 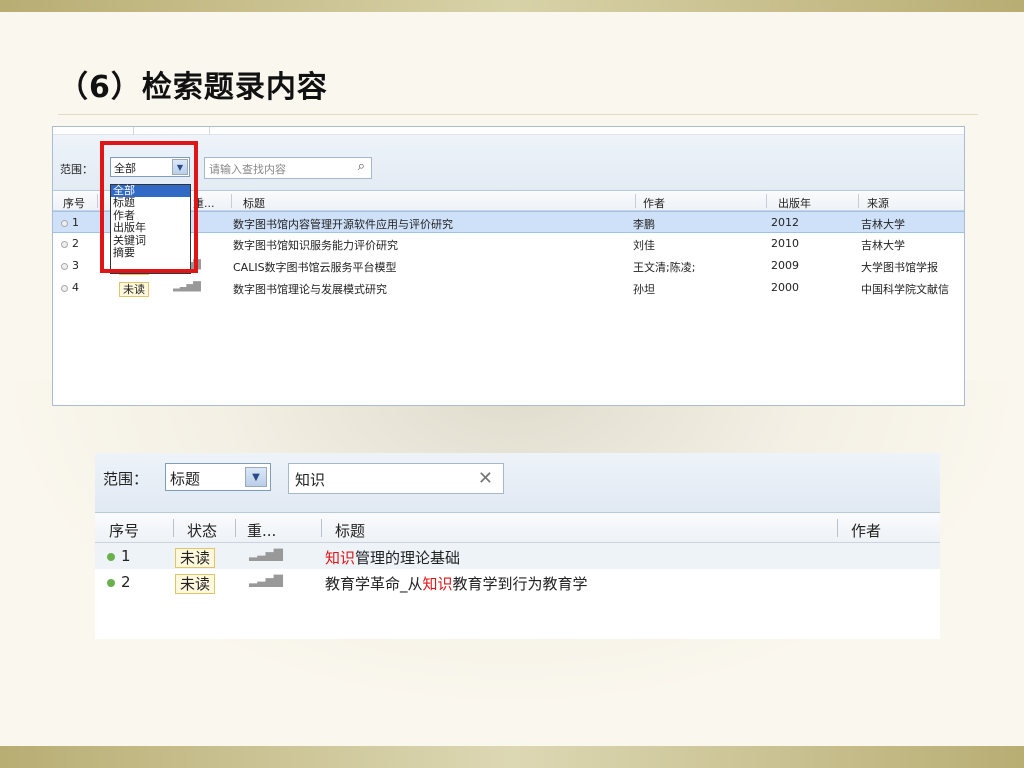 I want to click on col-header-year: 出版年, so click(x=794, y=203).